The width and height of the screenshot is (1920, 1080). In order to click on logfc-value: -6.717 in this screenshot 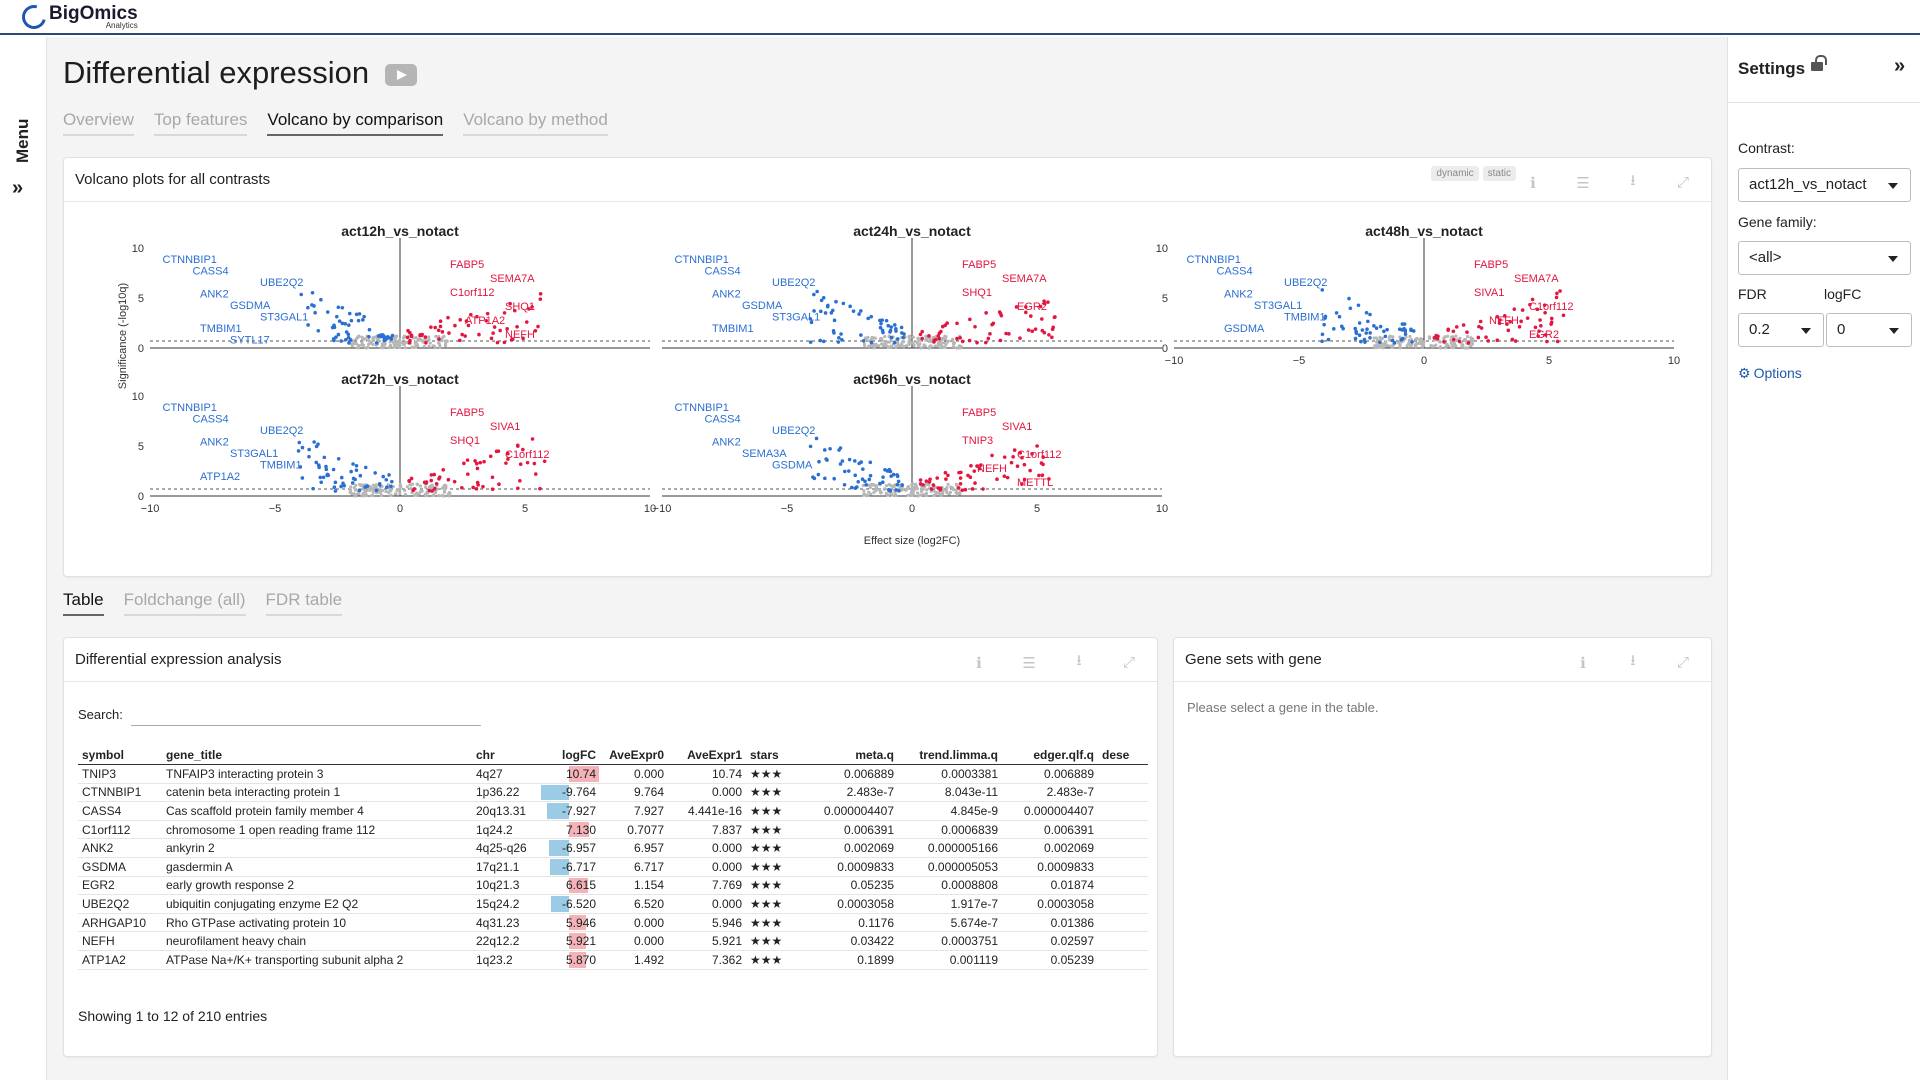, I will do `click(578, 866)`.